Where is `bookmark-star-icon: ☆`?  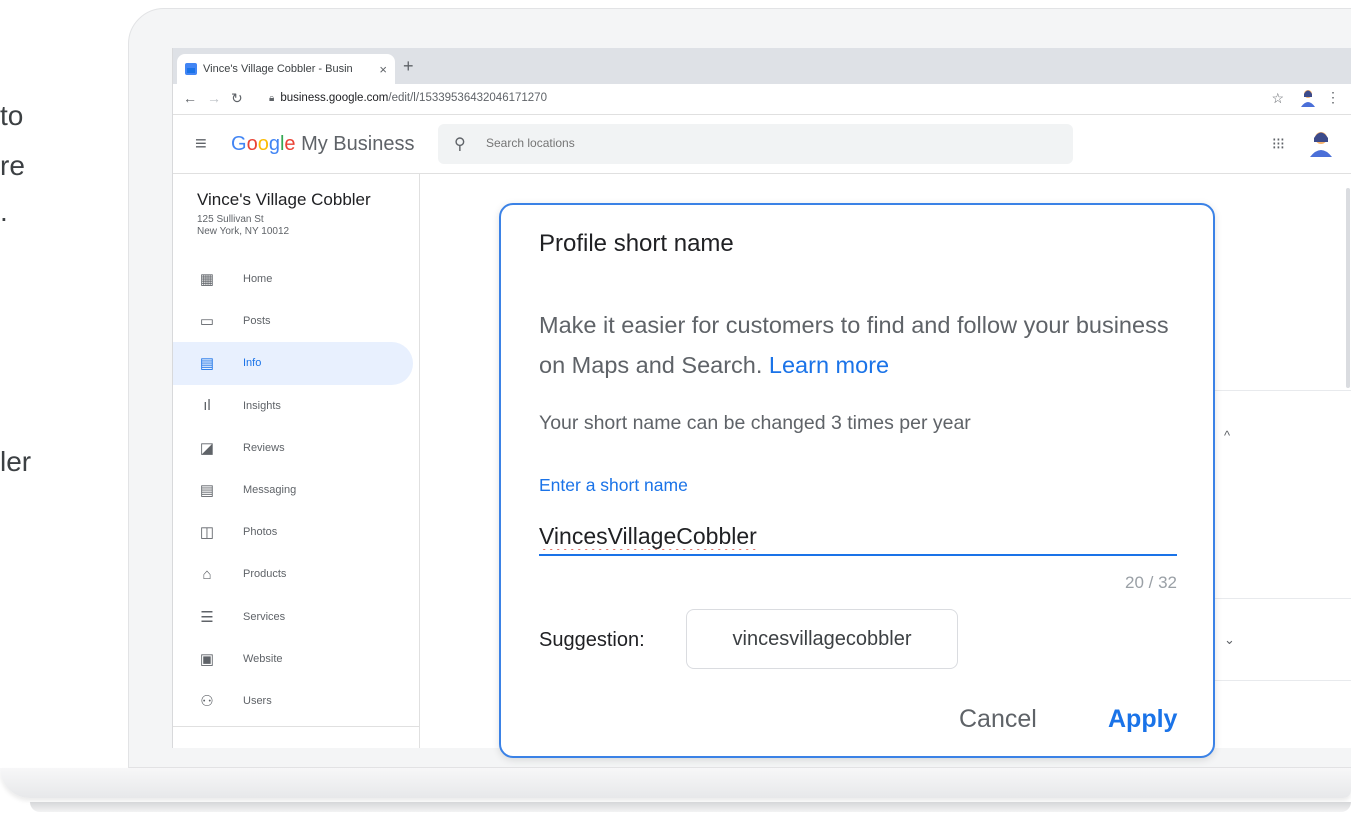 bookmark-star-icon: ☆ is located at coordinates (1277, 98).